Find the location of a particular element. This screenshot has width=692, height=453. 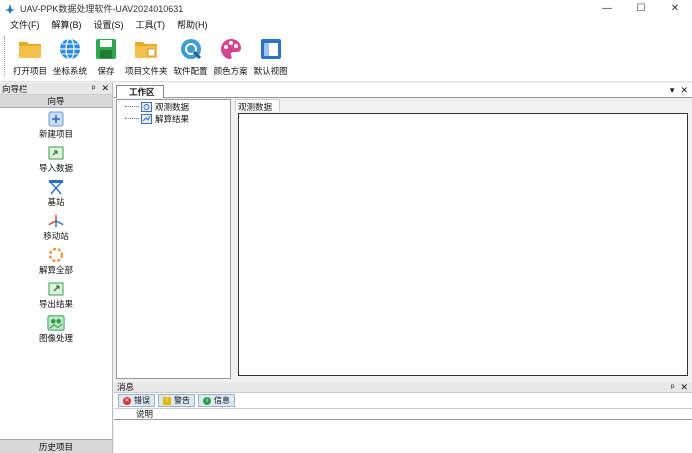

chevron-down-icon: ▾ is located at coordinates (672, 90).